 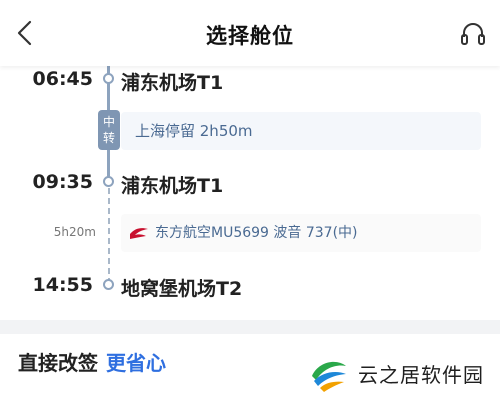 I want to click on headphones-icon, so click(x=473, y=34).